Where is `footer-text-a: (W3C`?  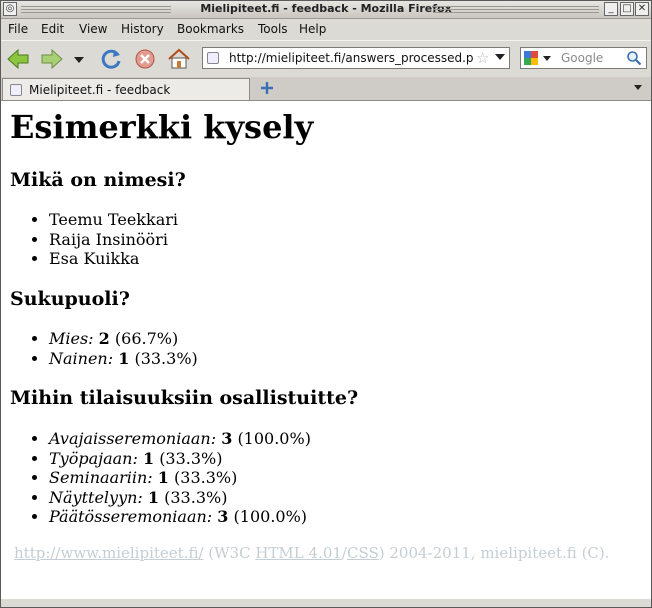
footer-text-a: (W3C is located at coordinates (229, 553).